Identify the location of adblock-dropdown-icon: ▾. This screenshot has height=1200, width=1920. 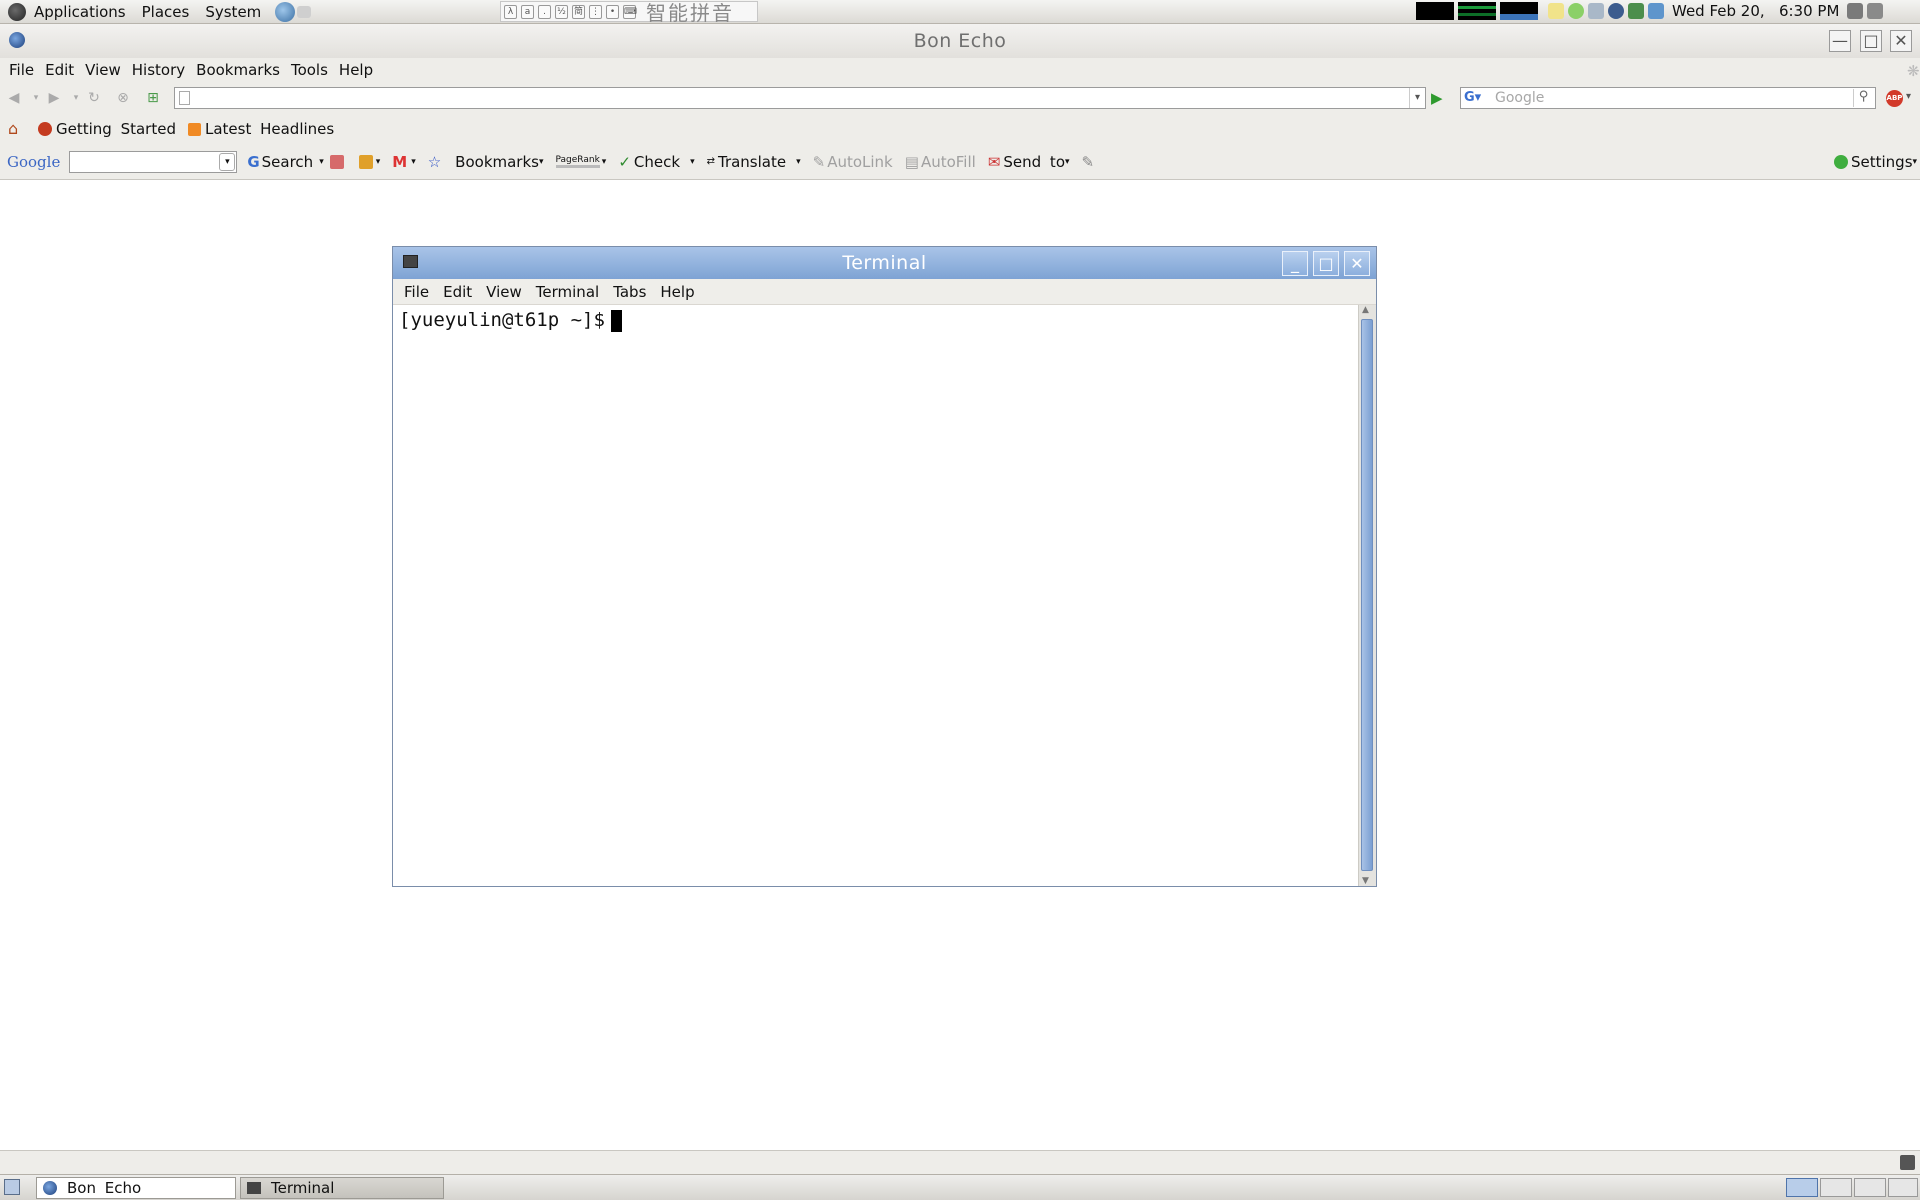
(1908, 96).